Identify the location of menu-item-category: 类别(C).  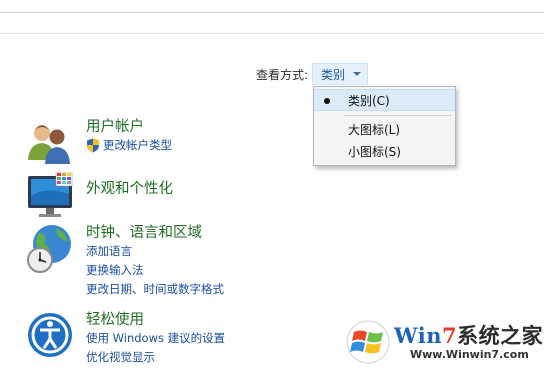
(384, 100).